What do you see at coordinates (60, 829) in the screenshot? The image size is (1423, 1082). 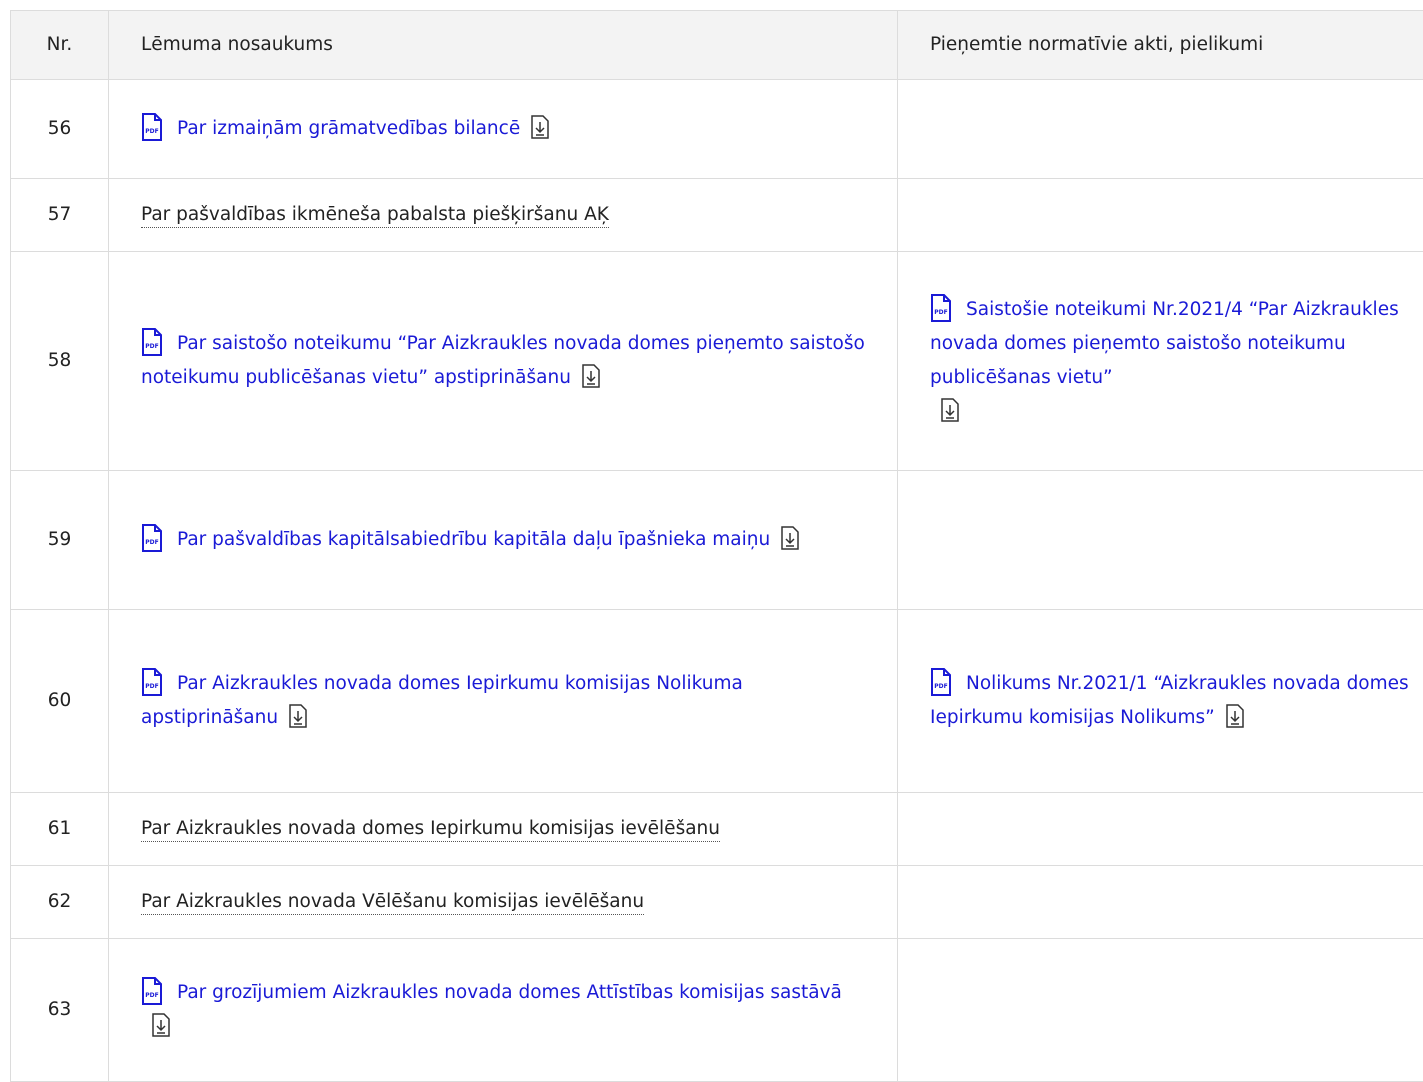 I see `row-number: 61` at bounding box center [60, 829].